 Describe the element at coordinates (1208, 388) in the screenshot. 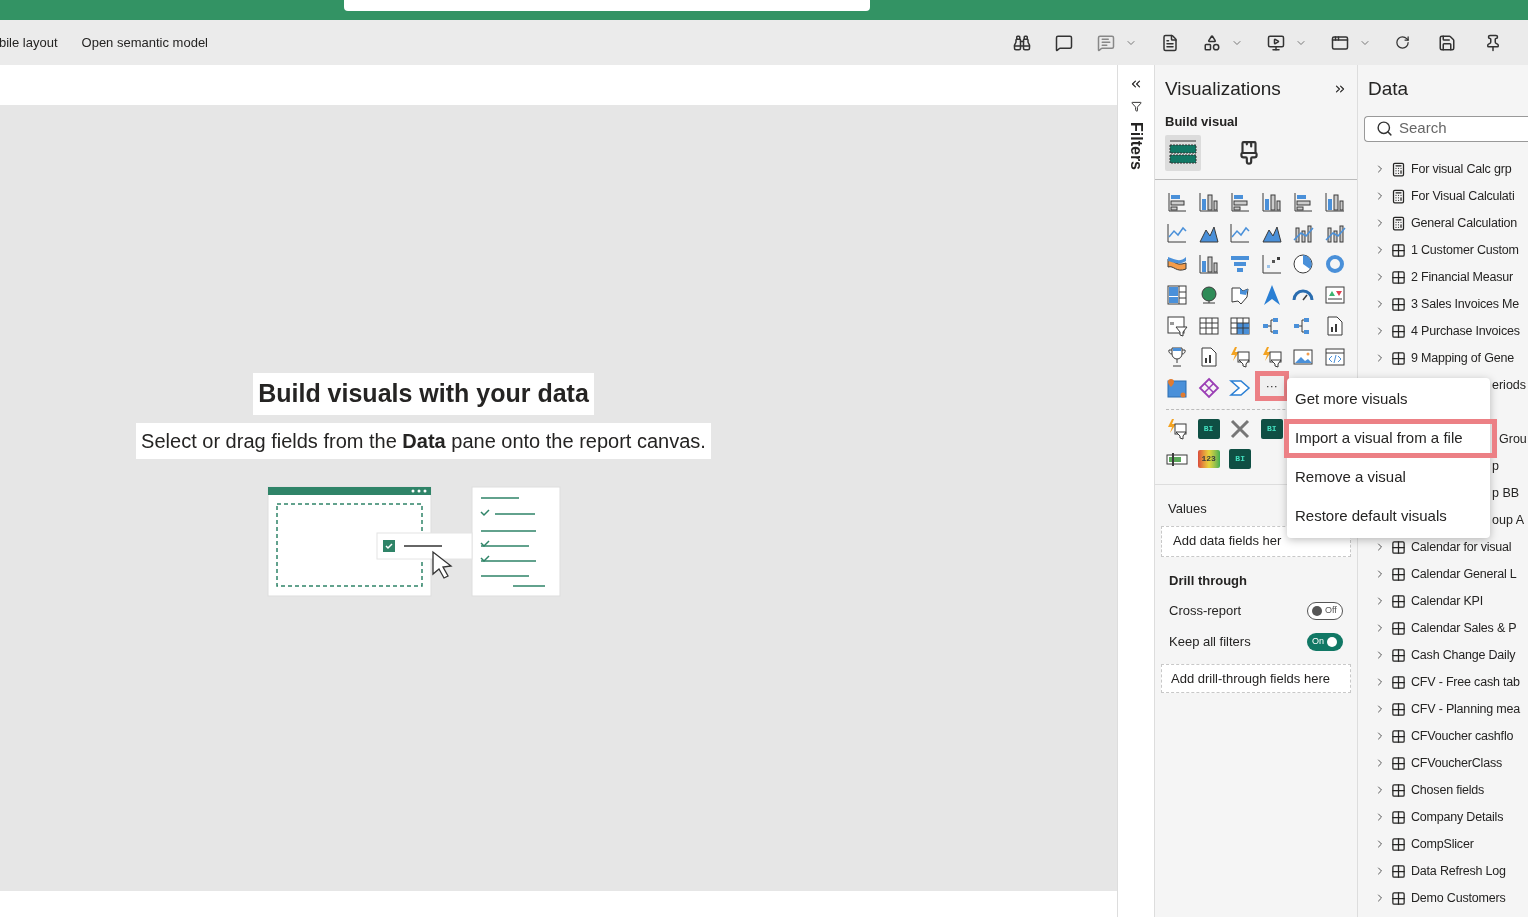

I see `diamond-icon` at that location.